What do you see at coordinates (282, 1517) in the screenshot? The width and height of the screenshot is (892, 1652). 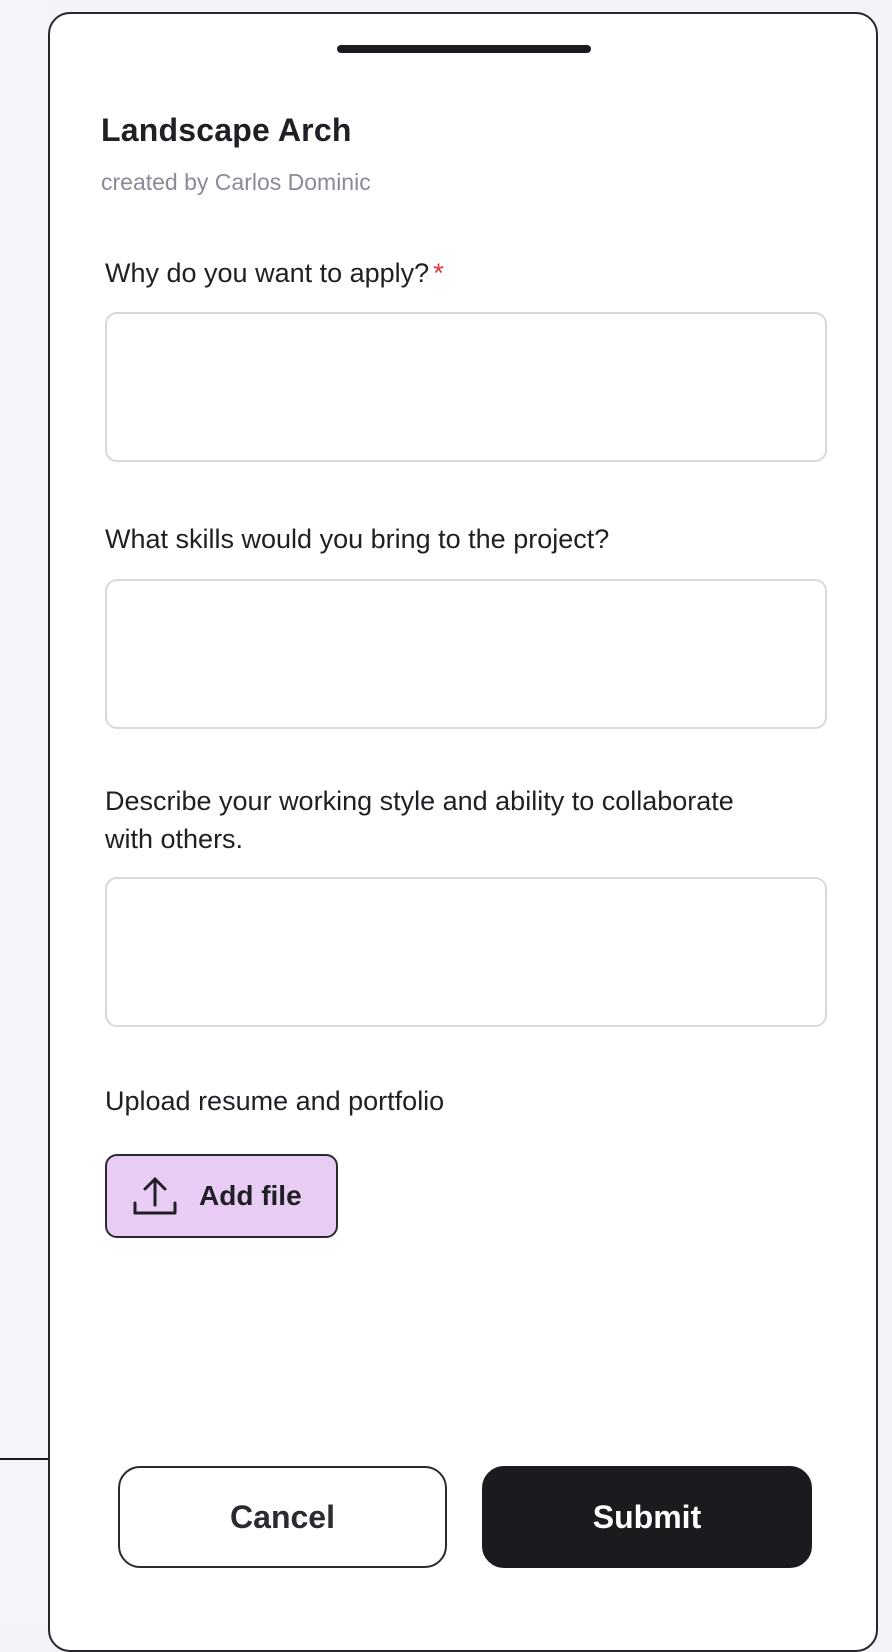 I see `cancel-button: Cancel` at bounding box center [282, 1517].